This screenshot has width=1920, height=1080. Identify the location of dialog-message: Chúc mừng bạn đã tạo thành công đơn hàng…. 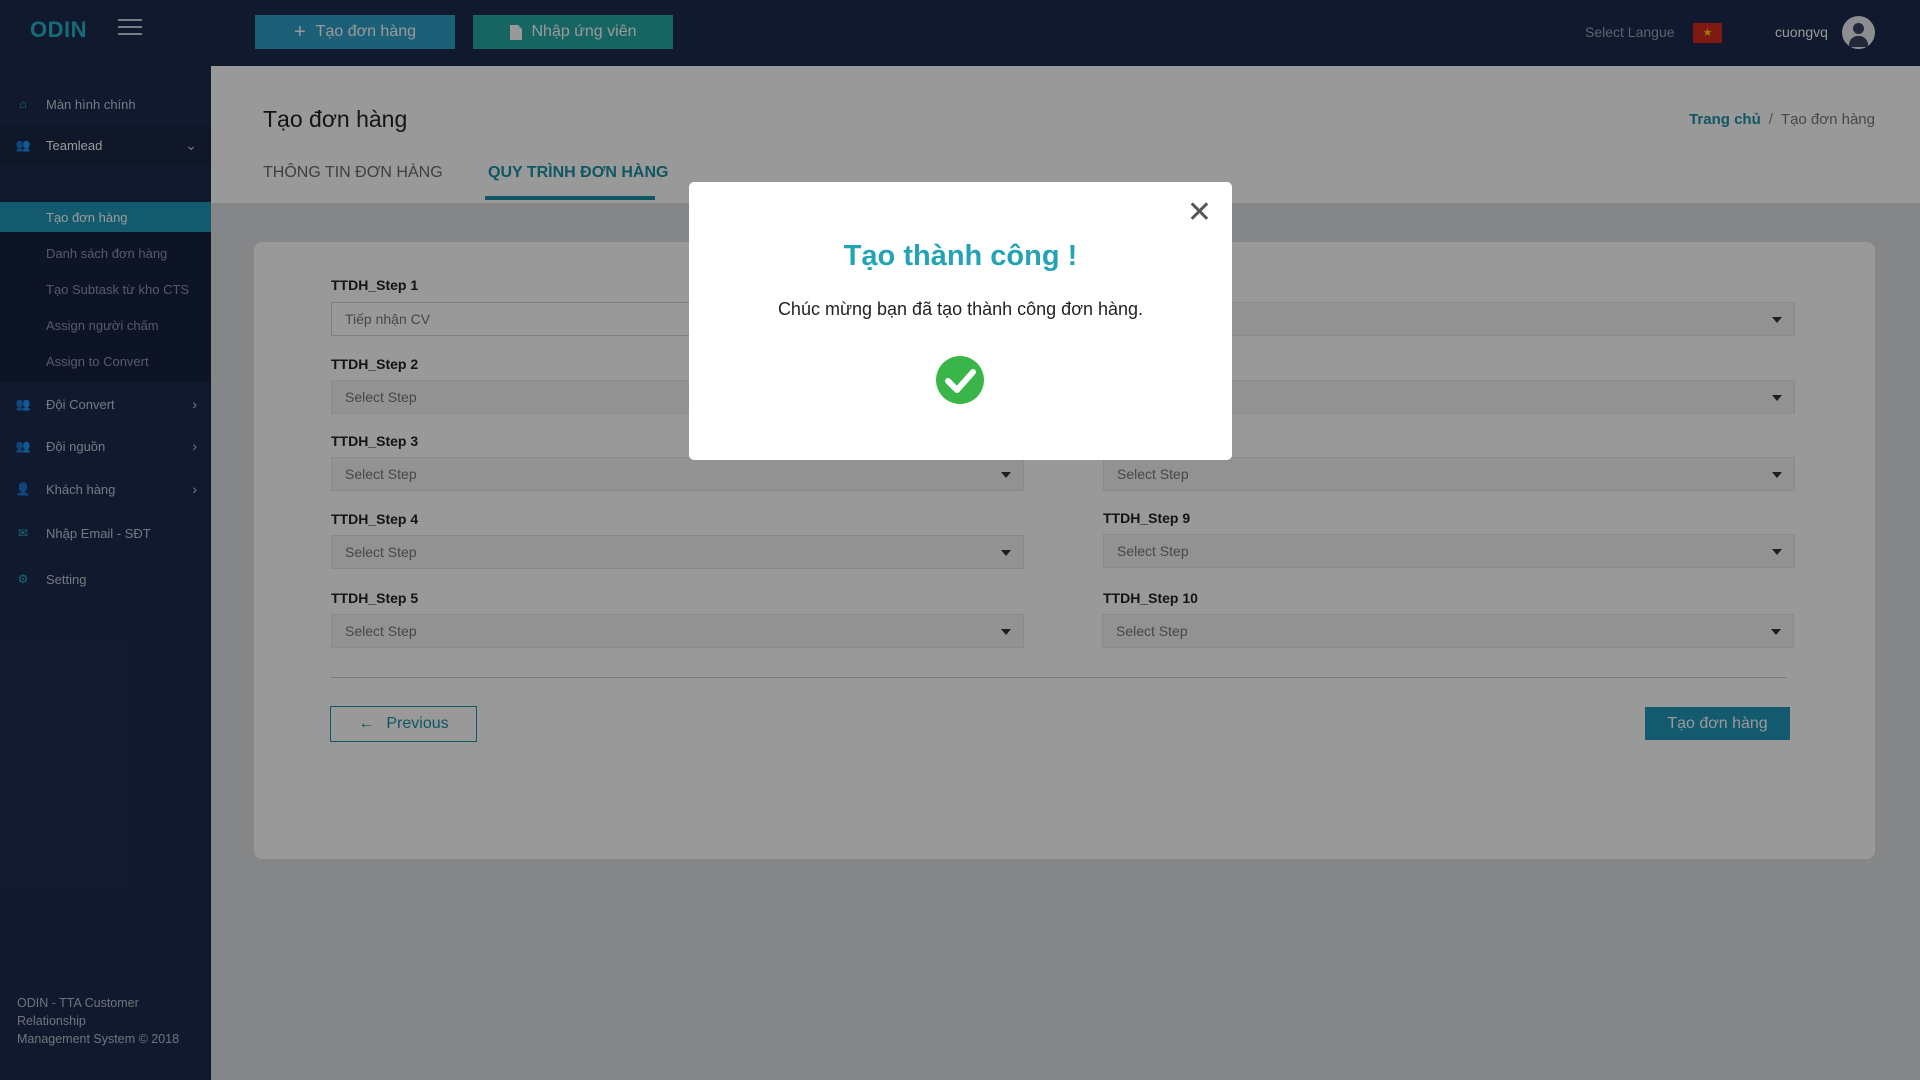
(960, 309).